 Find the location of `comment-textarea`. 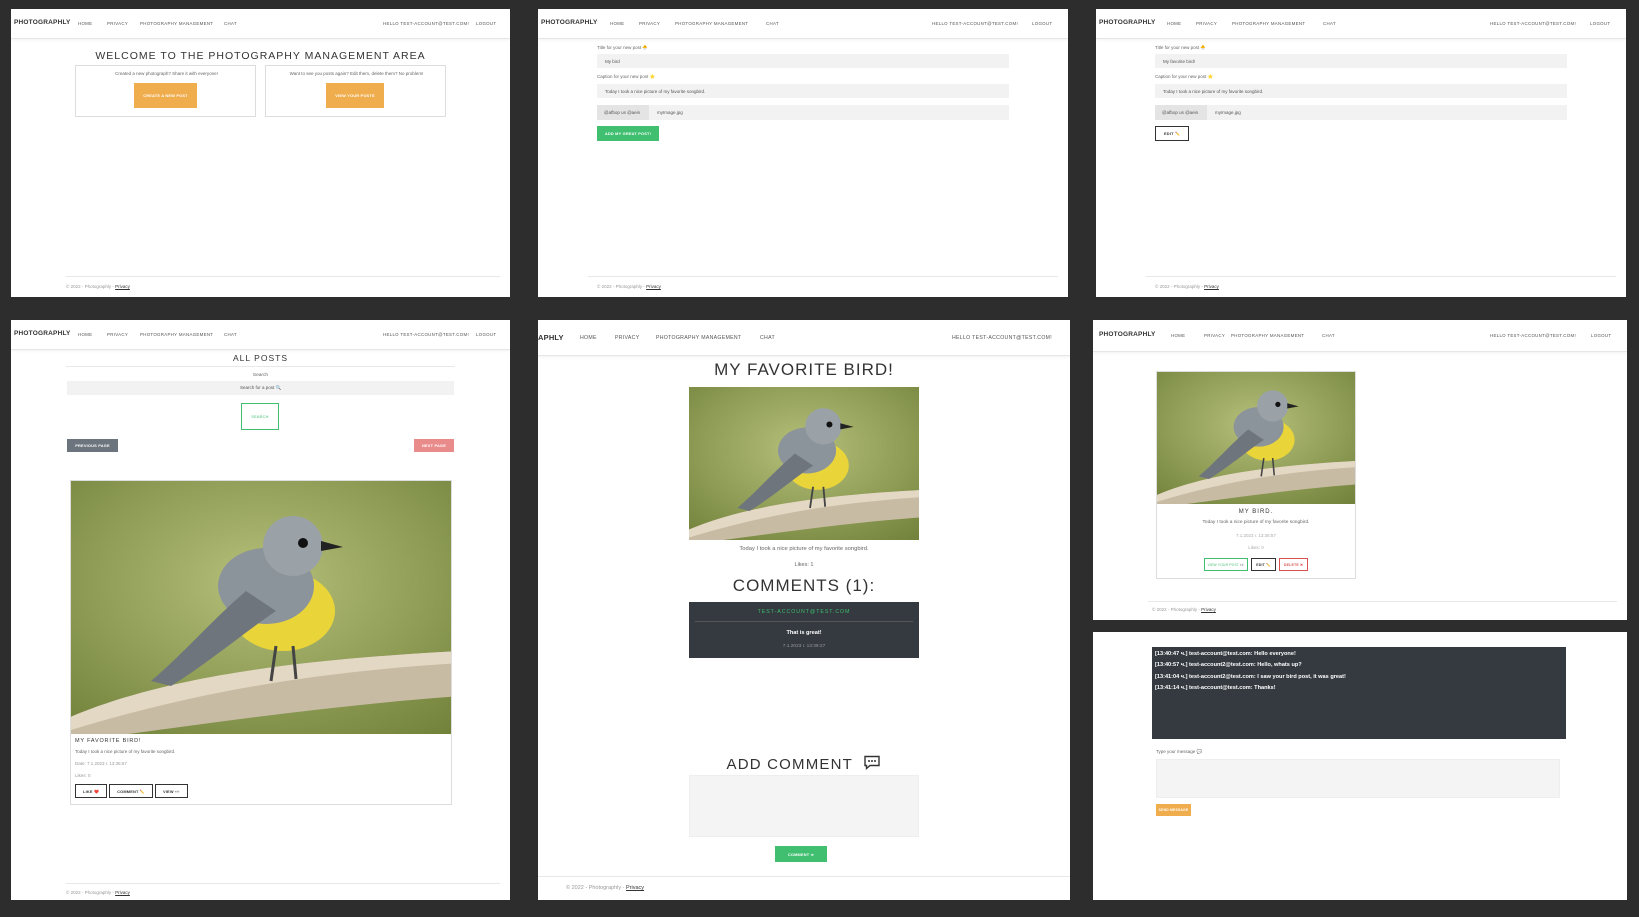

comment-textarea is located at coordinates (804, 806).